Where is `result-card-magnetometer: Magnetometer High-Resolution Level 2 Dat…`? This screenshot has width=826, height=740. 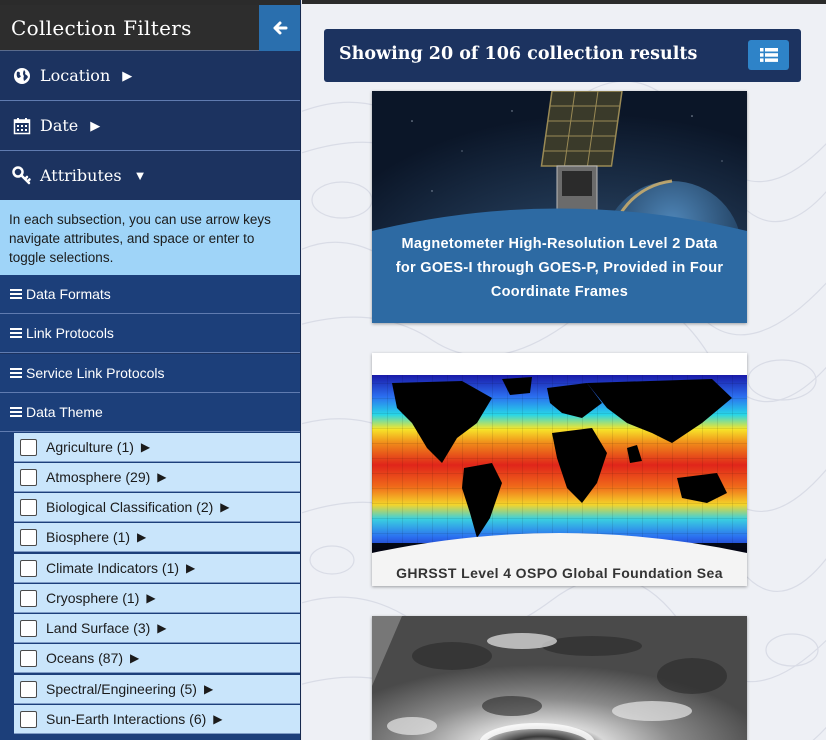
result-card-magnetometer: Magnetometer High-Resolution Level 2 Dat… is located at coordinates (559, 207).